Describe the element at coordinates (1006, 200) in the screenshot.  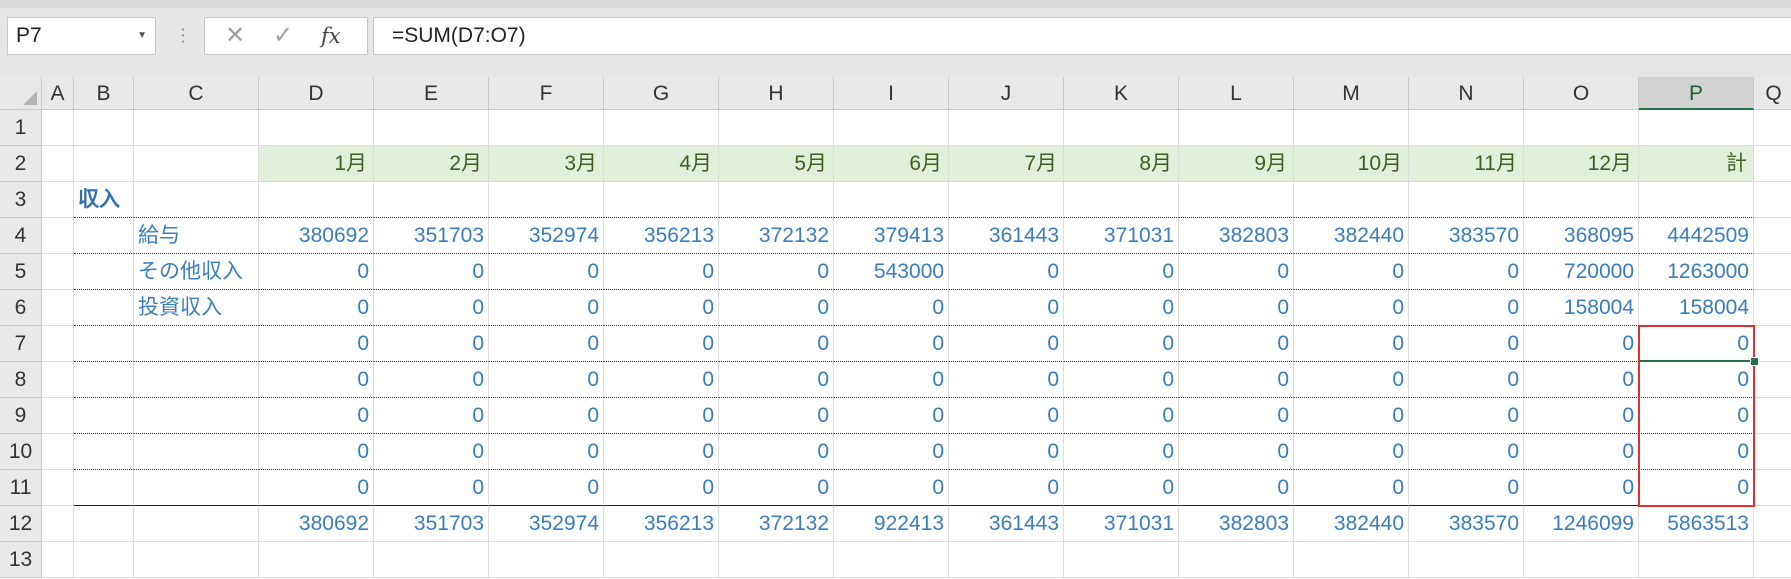
I see `cell-j3` at that location.